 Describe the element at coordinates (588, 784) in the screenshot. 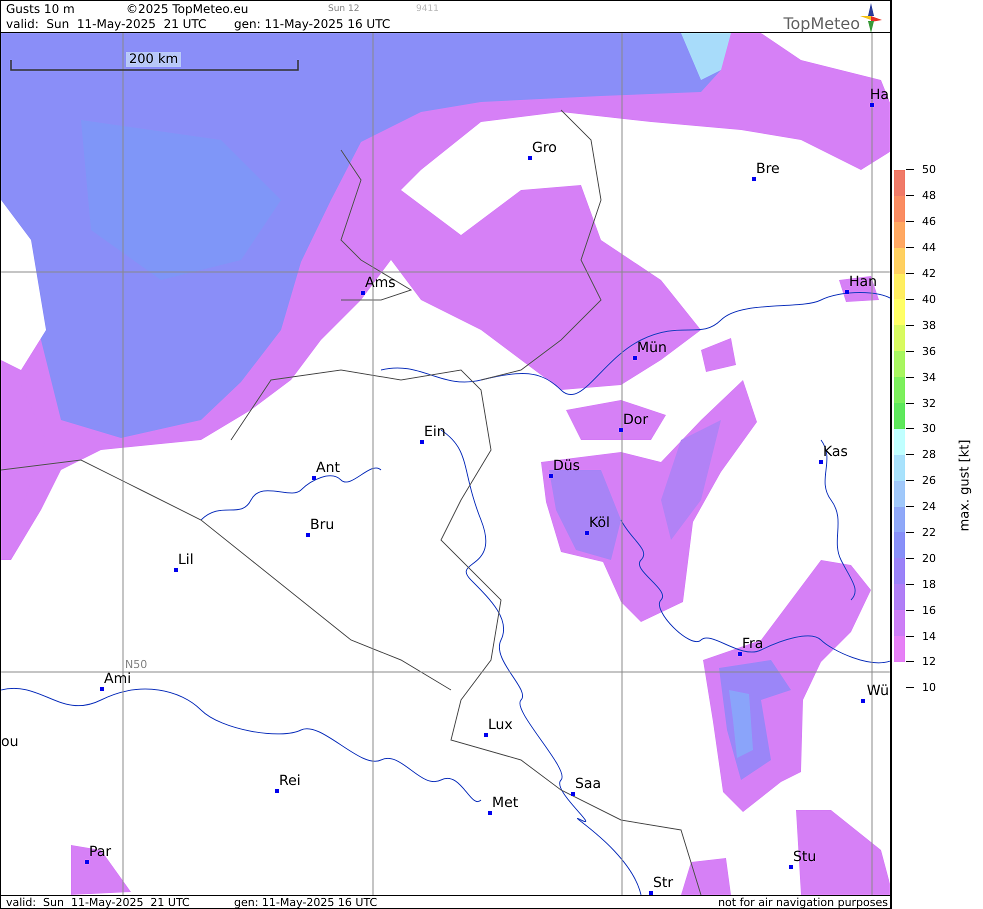

I see `city-label: Saa` at that location.